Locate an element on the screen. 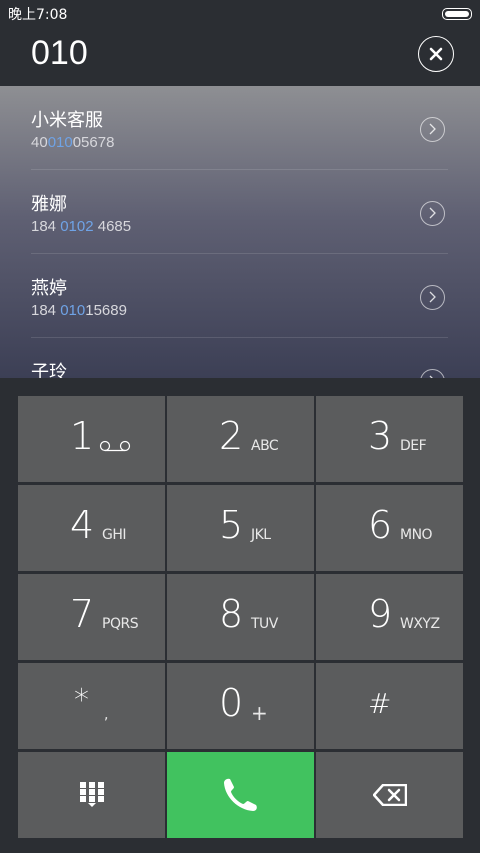 This screenshot has width=480, height=853. call-button is located at coordinates (240, 795).